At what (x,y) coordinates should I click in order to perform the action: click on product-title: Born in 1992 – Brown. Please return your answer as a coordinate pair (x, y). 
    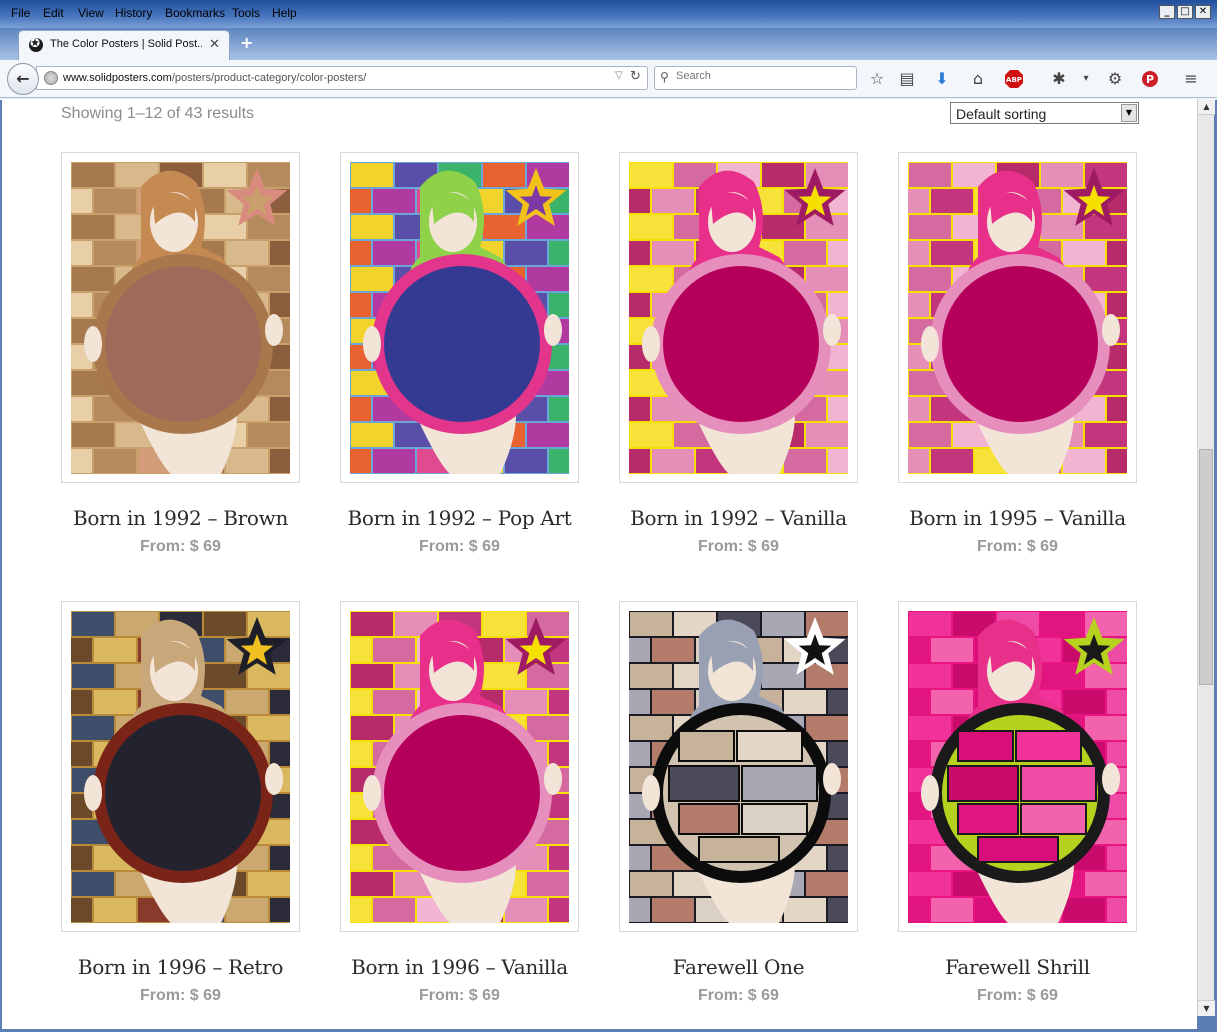
    Looking at the image, I should click on (180, 518).